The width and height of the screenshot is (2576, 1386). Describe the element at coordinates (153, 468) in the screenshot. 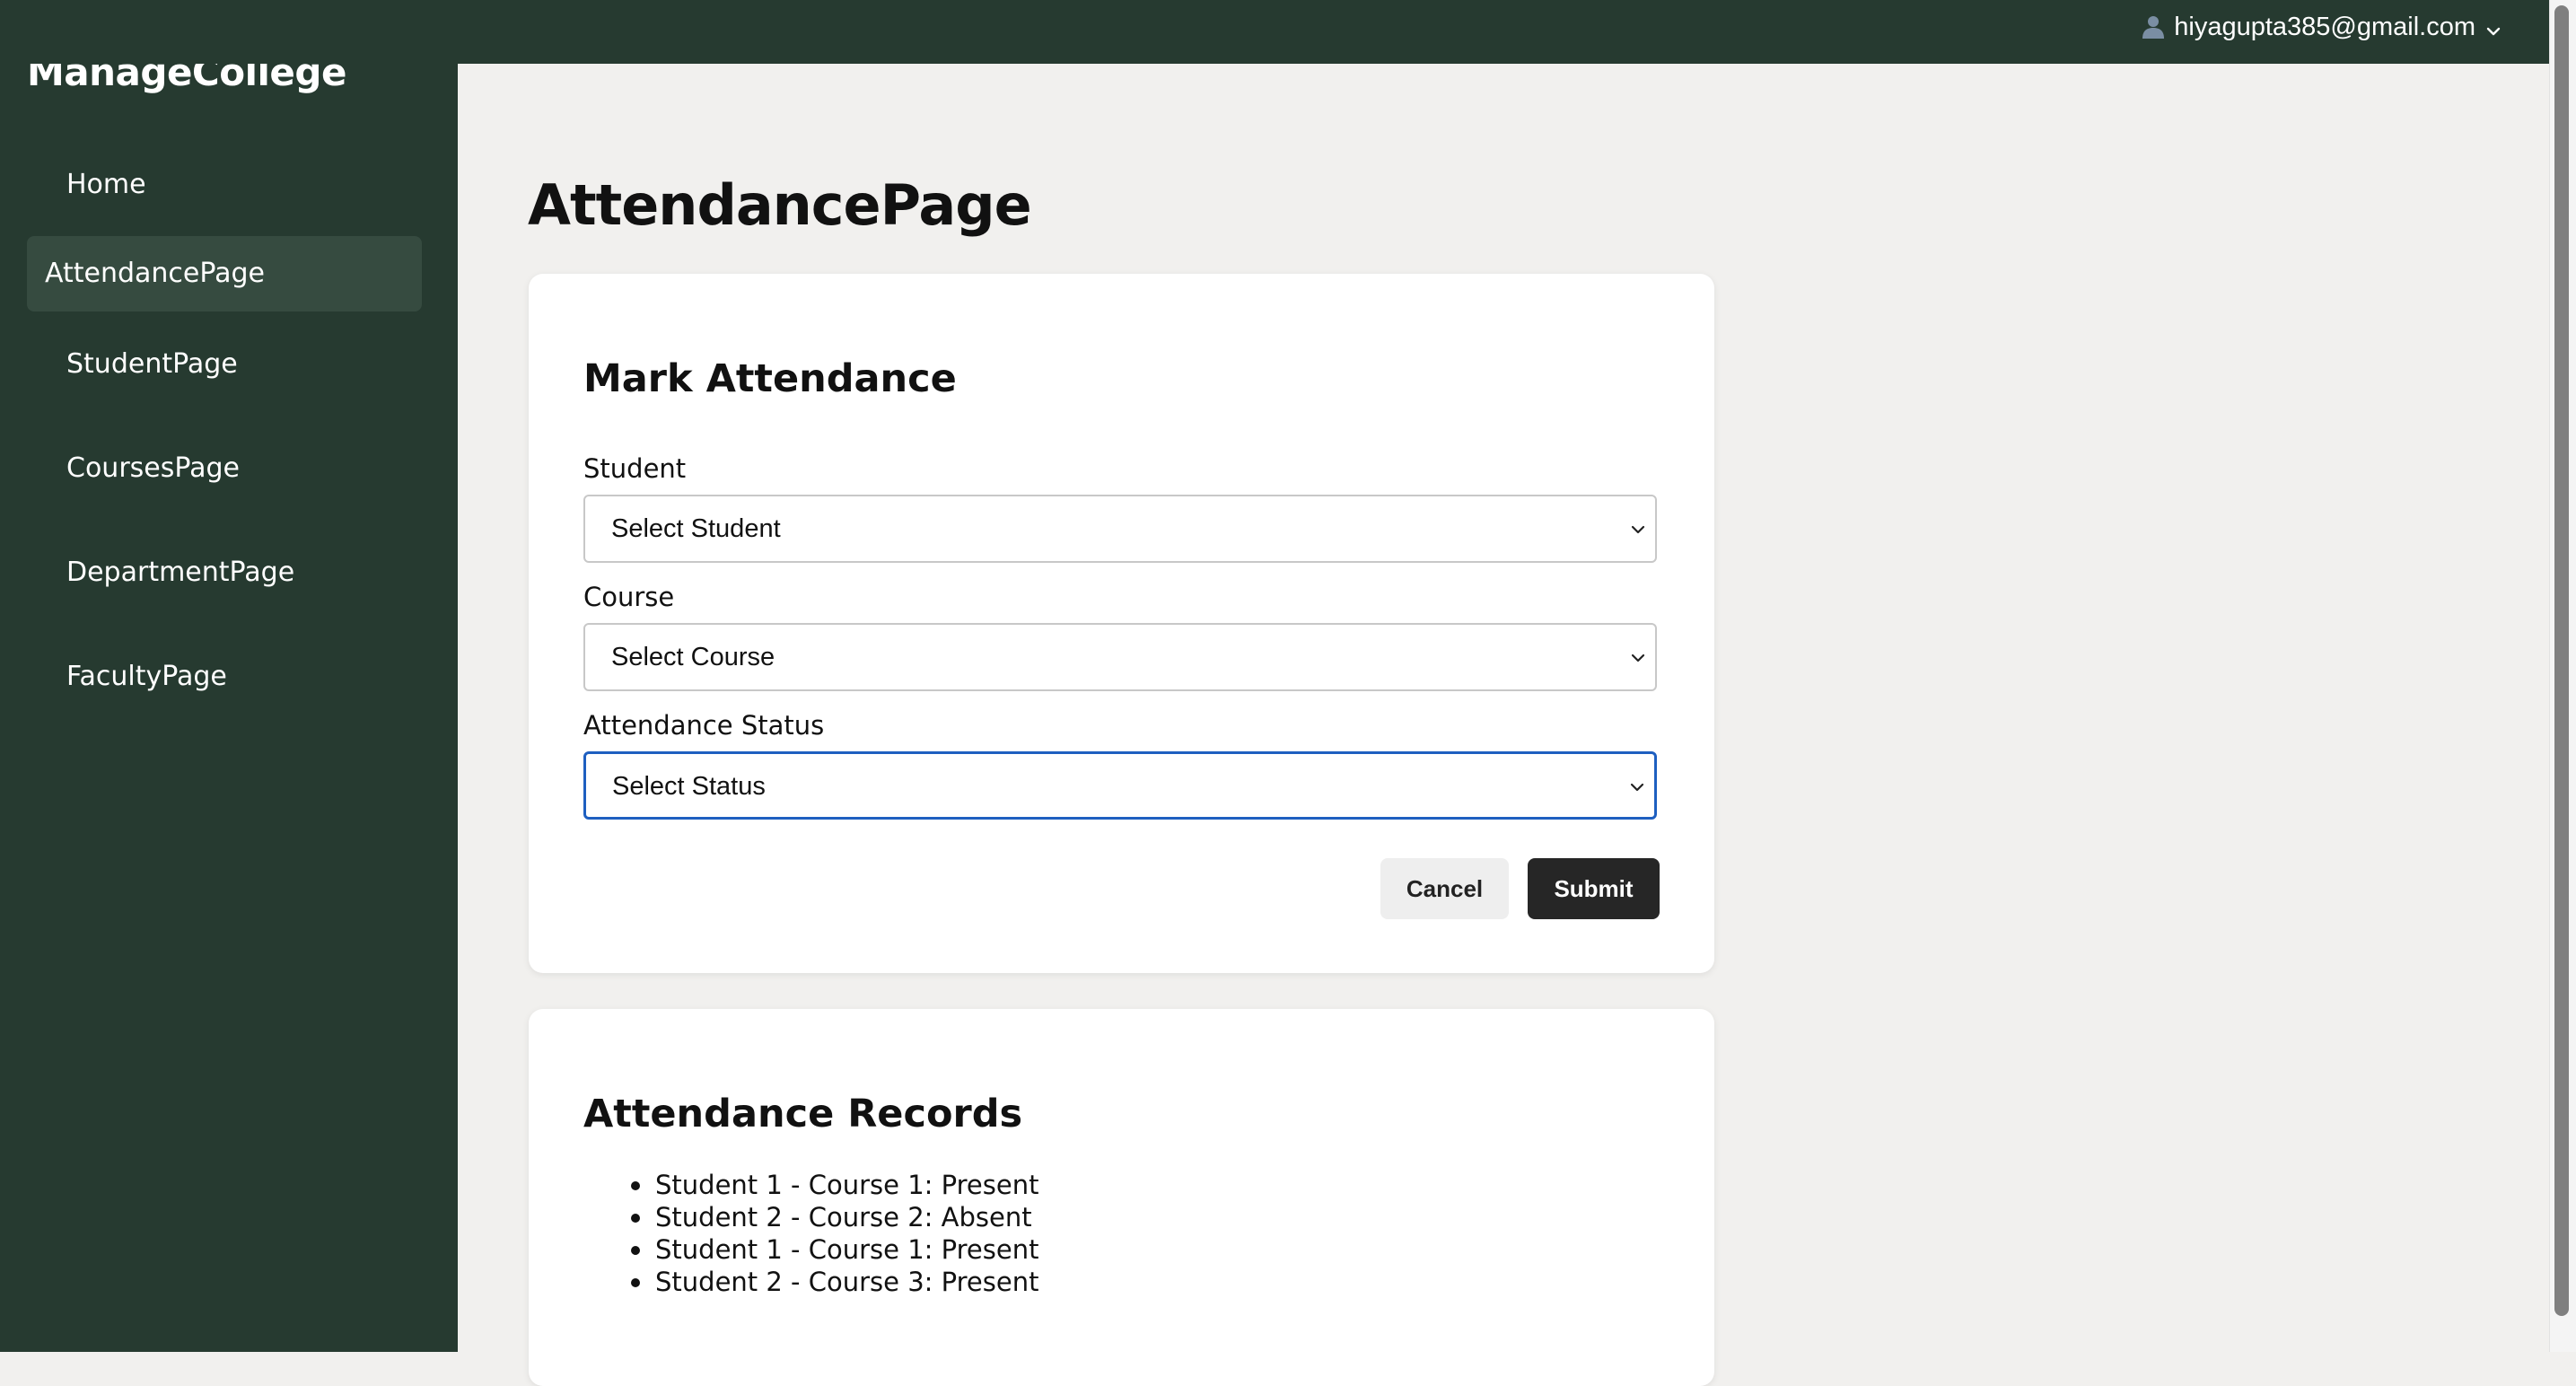

I see `sidebar-item-courses: CoursesPage` at that location.